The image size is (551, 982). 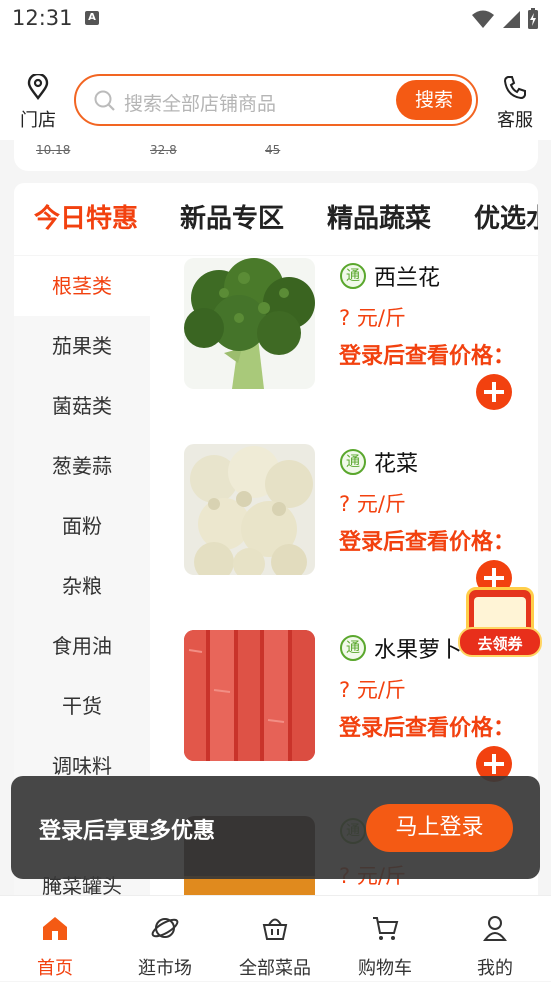 I want to click on customer-service-button: 客服, so click(x=515, y=103).